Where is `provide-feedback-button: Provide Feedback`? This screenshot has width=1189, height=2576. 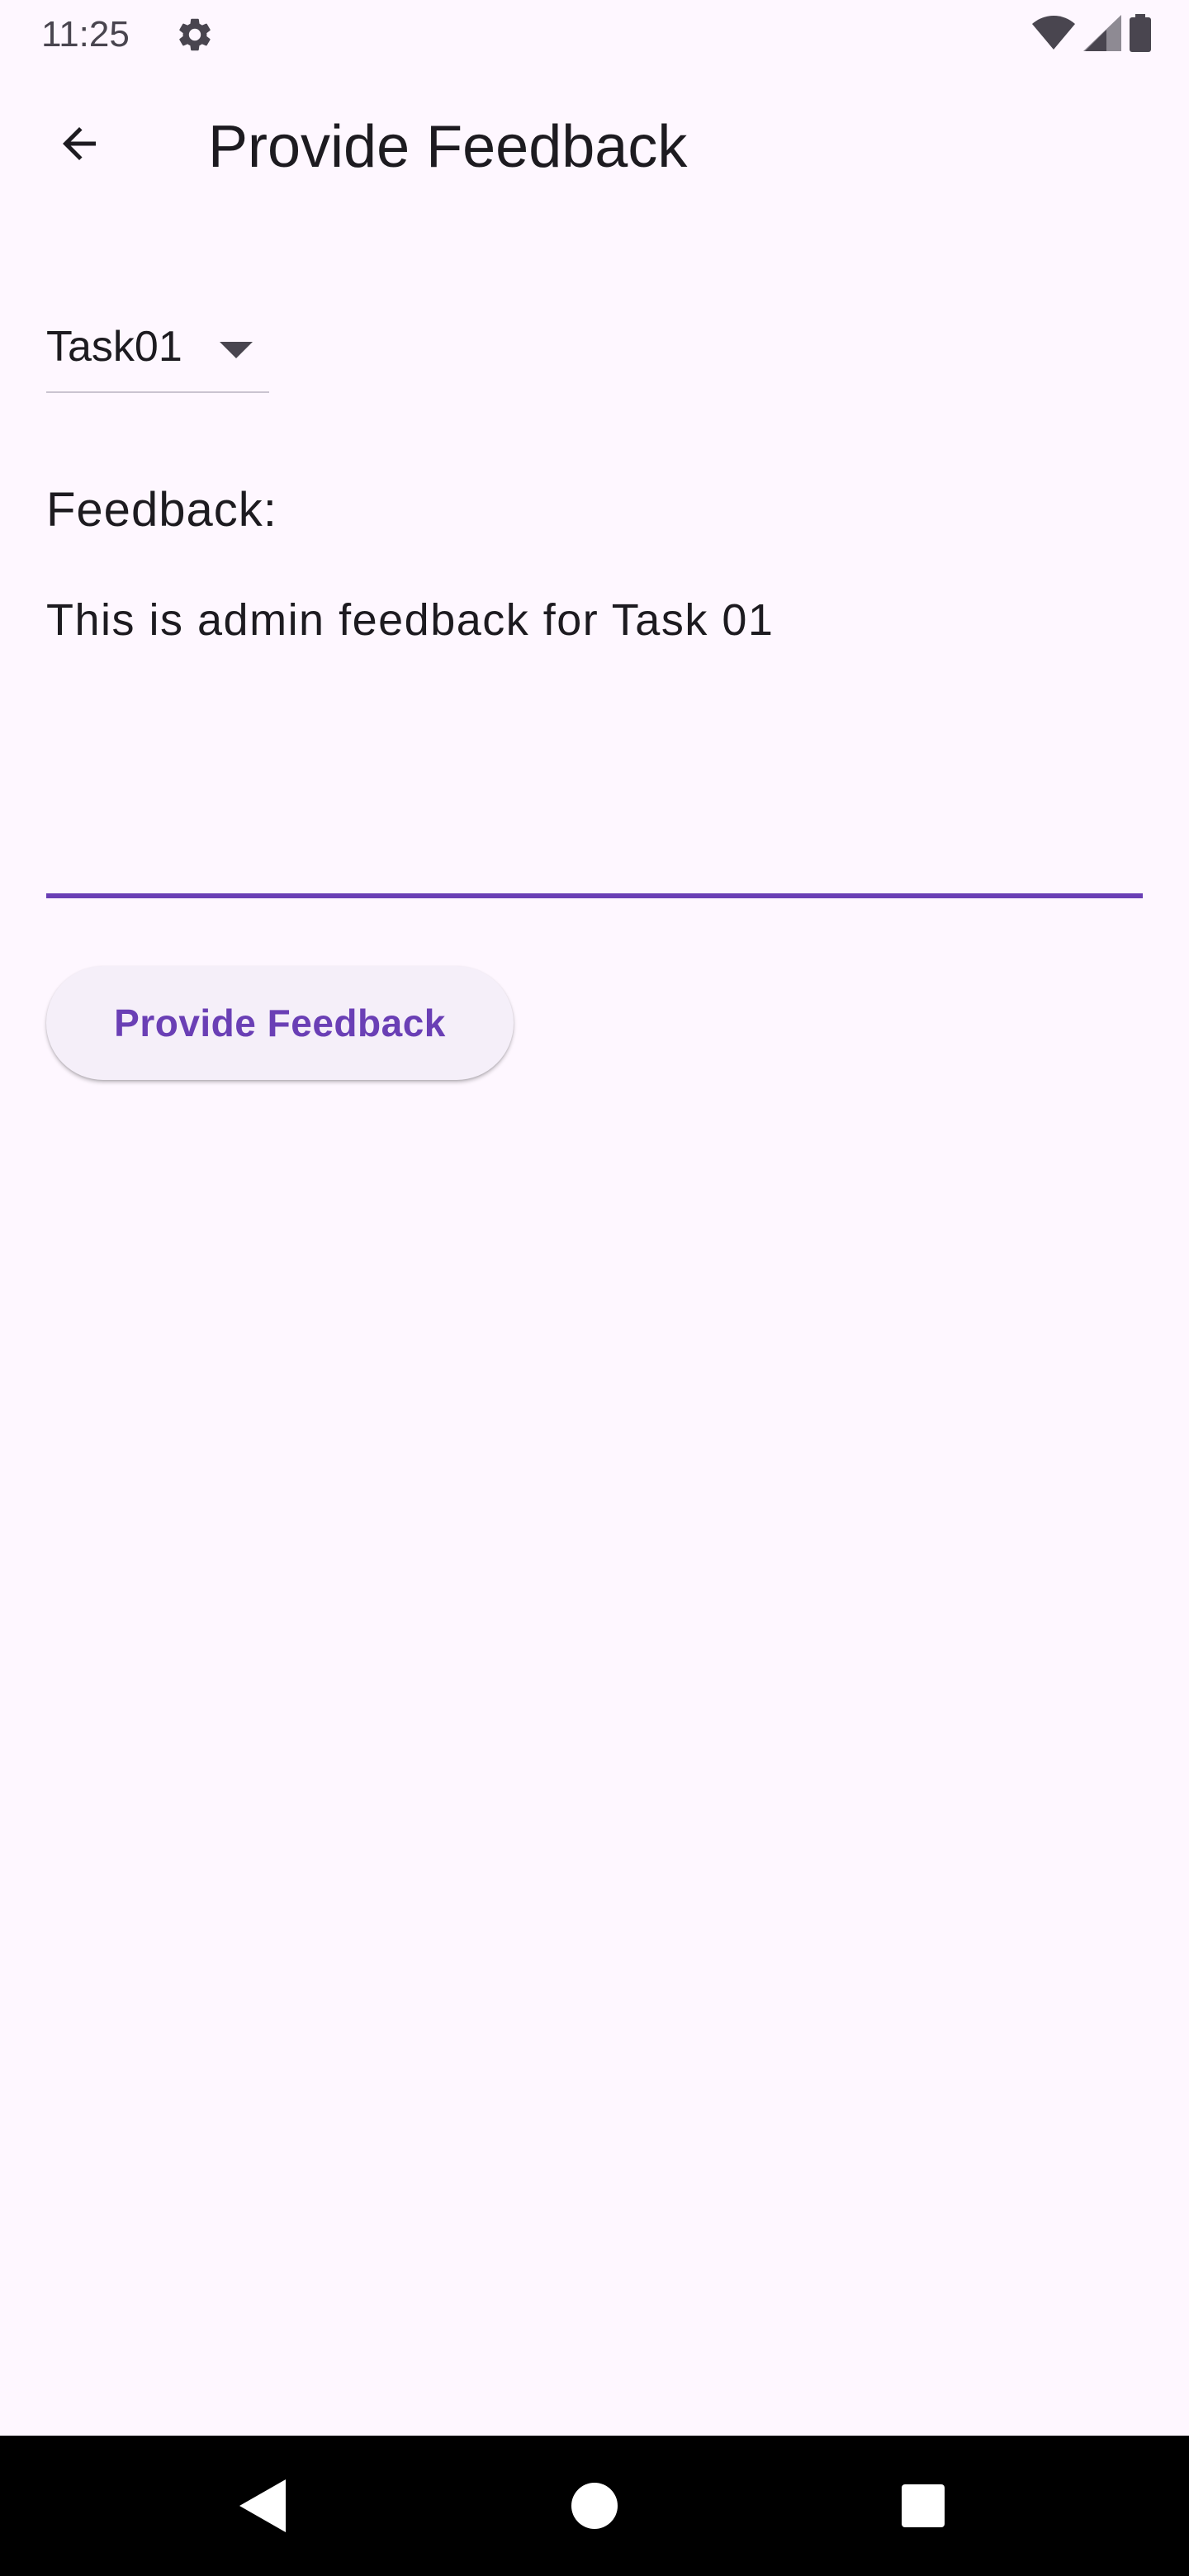 provide-feedback-button: Provide Feedback is located at coordinates (280, 1023).